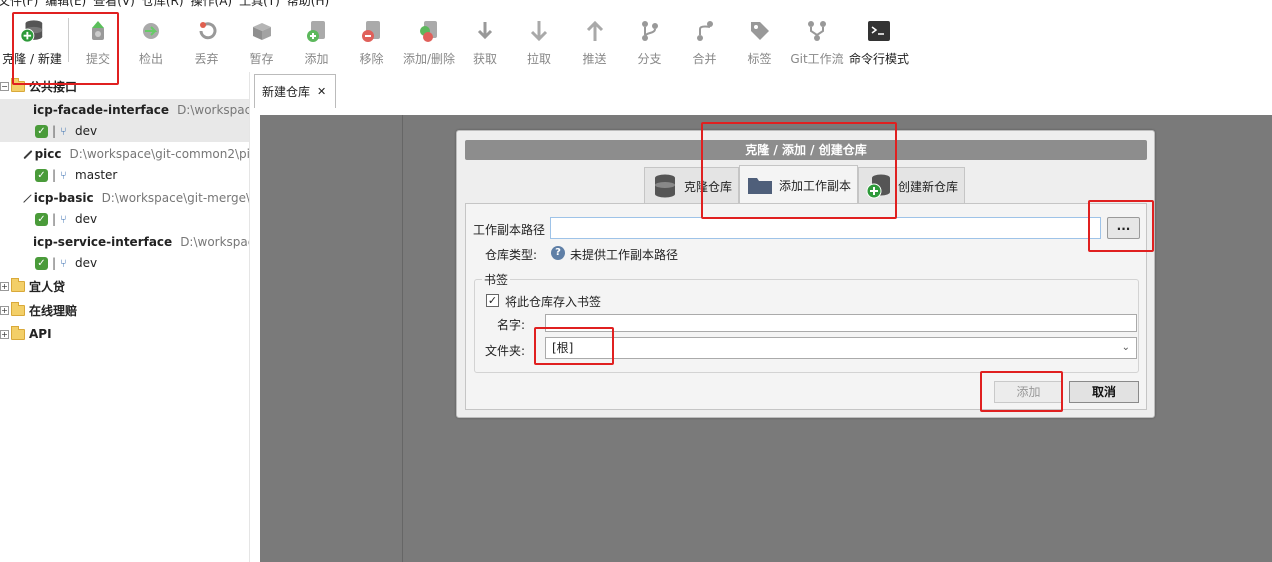 This screenshot has height=562, width=1272. I want to click on pull-button: 拉取, so click(539, 39).